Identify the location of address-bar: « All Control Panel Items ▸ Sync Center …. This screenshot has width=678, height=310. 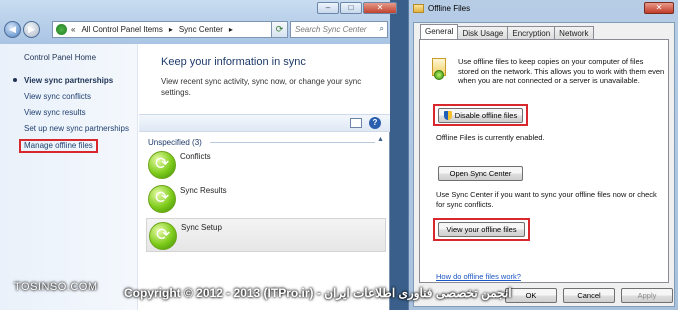
(167, 29).